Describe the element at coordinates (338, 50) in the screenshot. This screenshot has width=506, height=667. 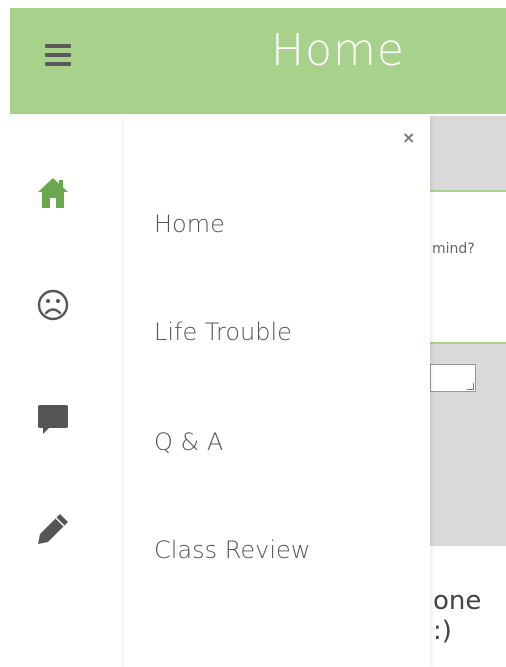
I see `page-title: Home` at that location.